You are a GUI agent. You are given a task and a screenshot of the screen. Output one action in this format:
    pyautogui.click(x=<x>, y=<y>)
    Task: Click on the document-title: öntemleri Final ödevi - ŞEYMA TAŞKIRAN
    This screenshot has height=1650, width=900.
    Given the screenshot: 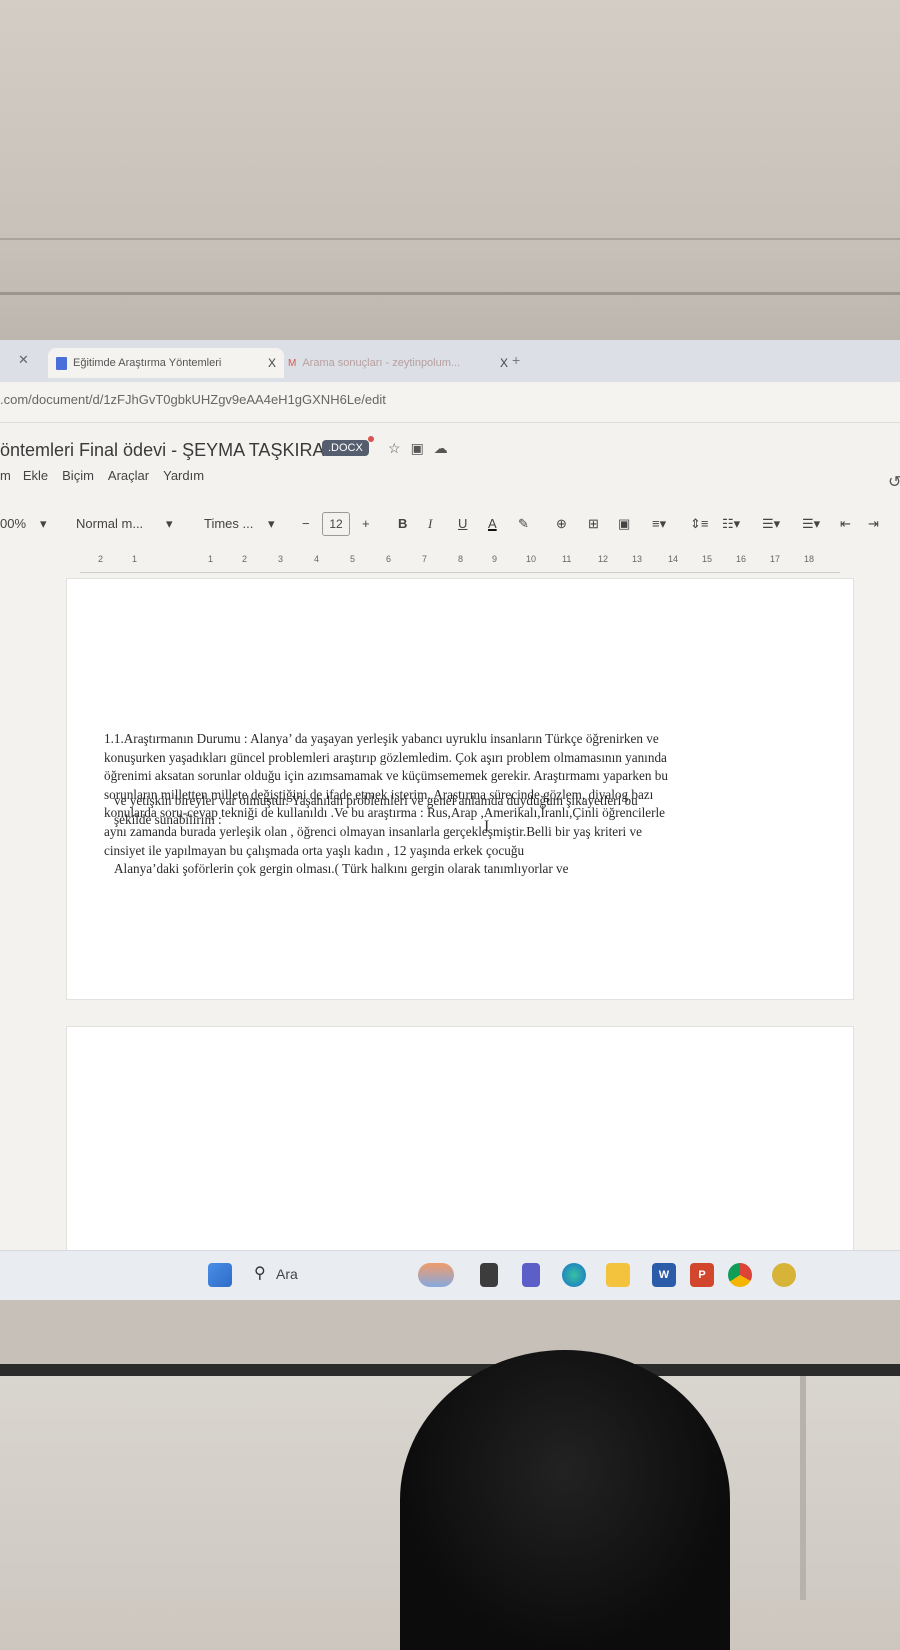 What is the action you would take?
    pyautogui.click(x=168, y=450)
    